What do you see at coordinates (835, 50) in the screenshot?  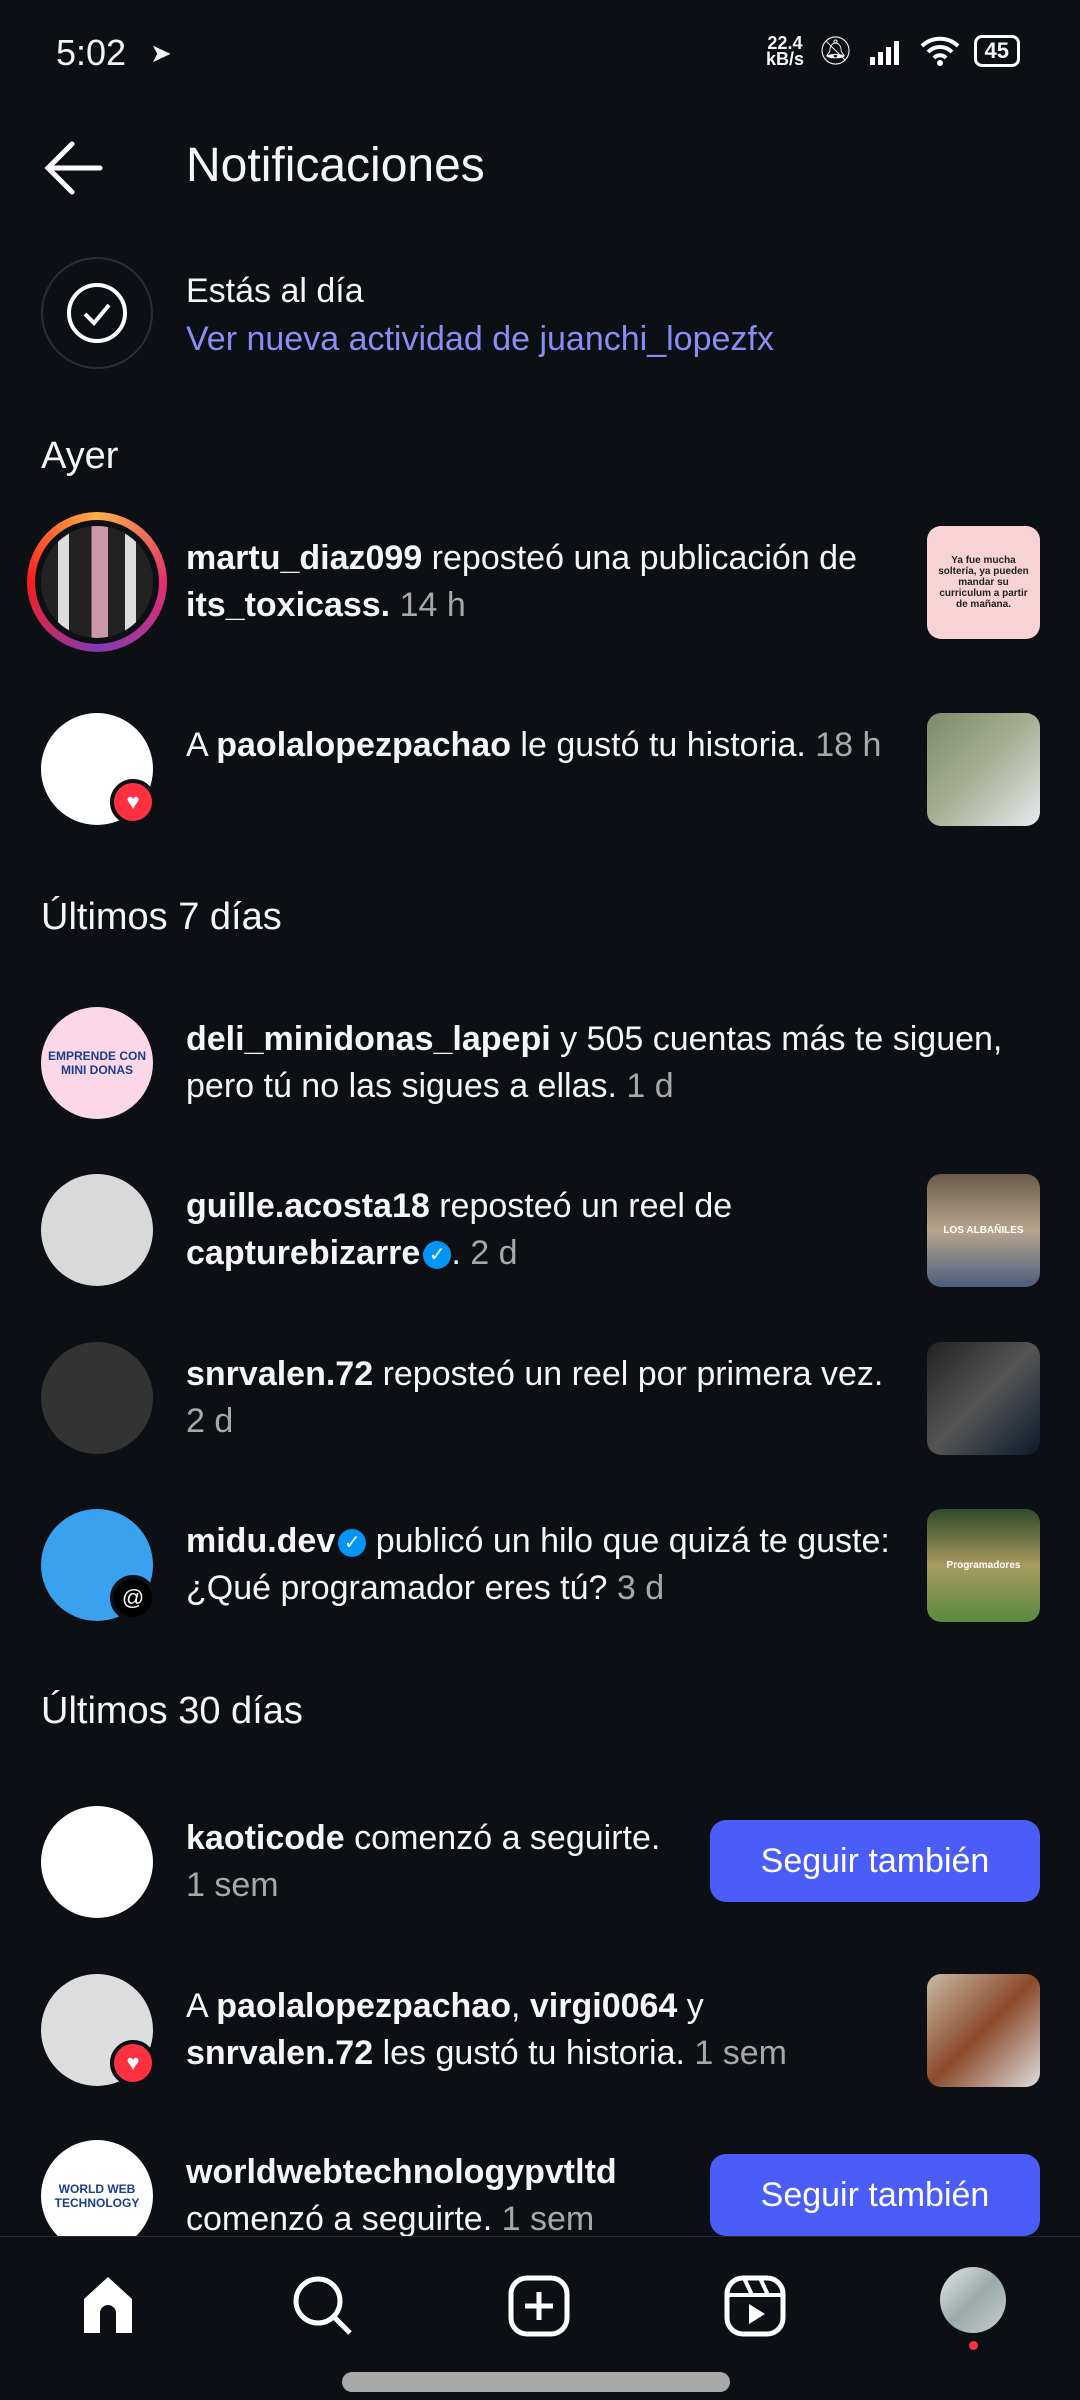 I see `mute-icon: 🔕︎` at bounding box center [835, 50].